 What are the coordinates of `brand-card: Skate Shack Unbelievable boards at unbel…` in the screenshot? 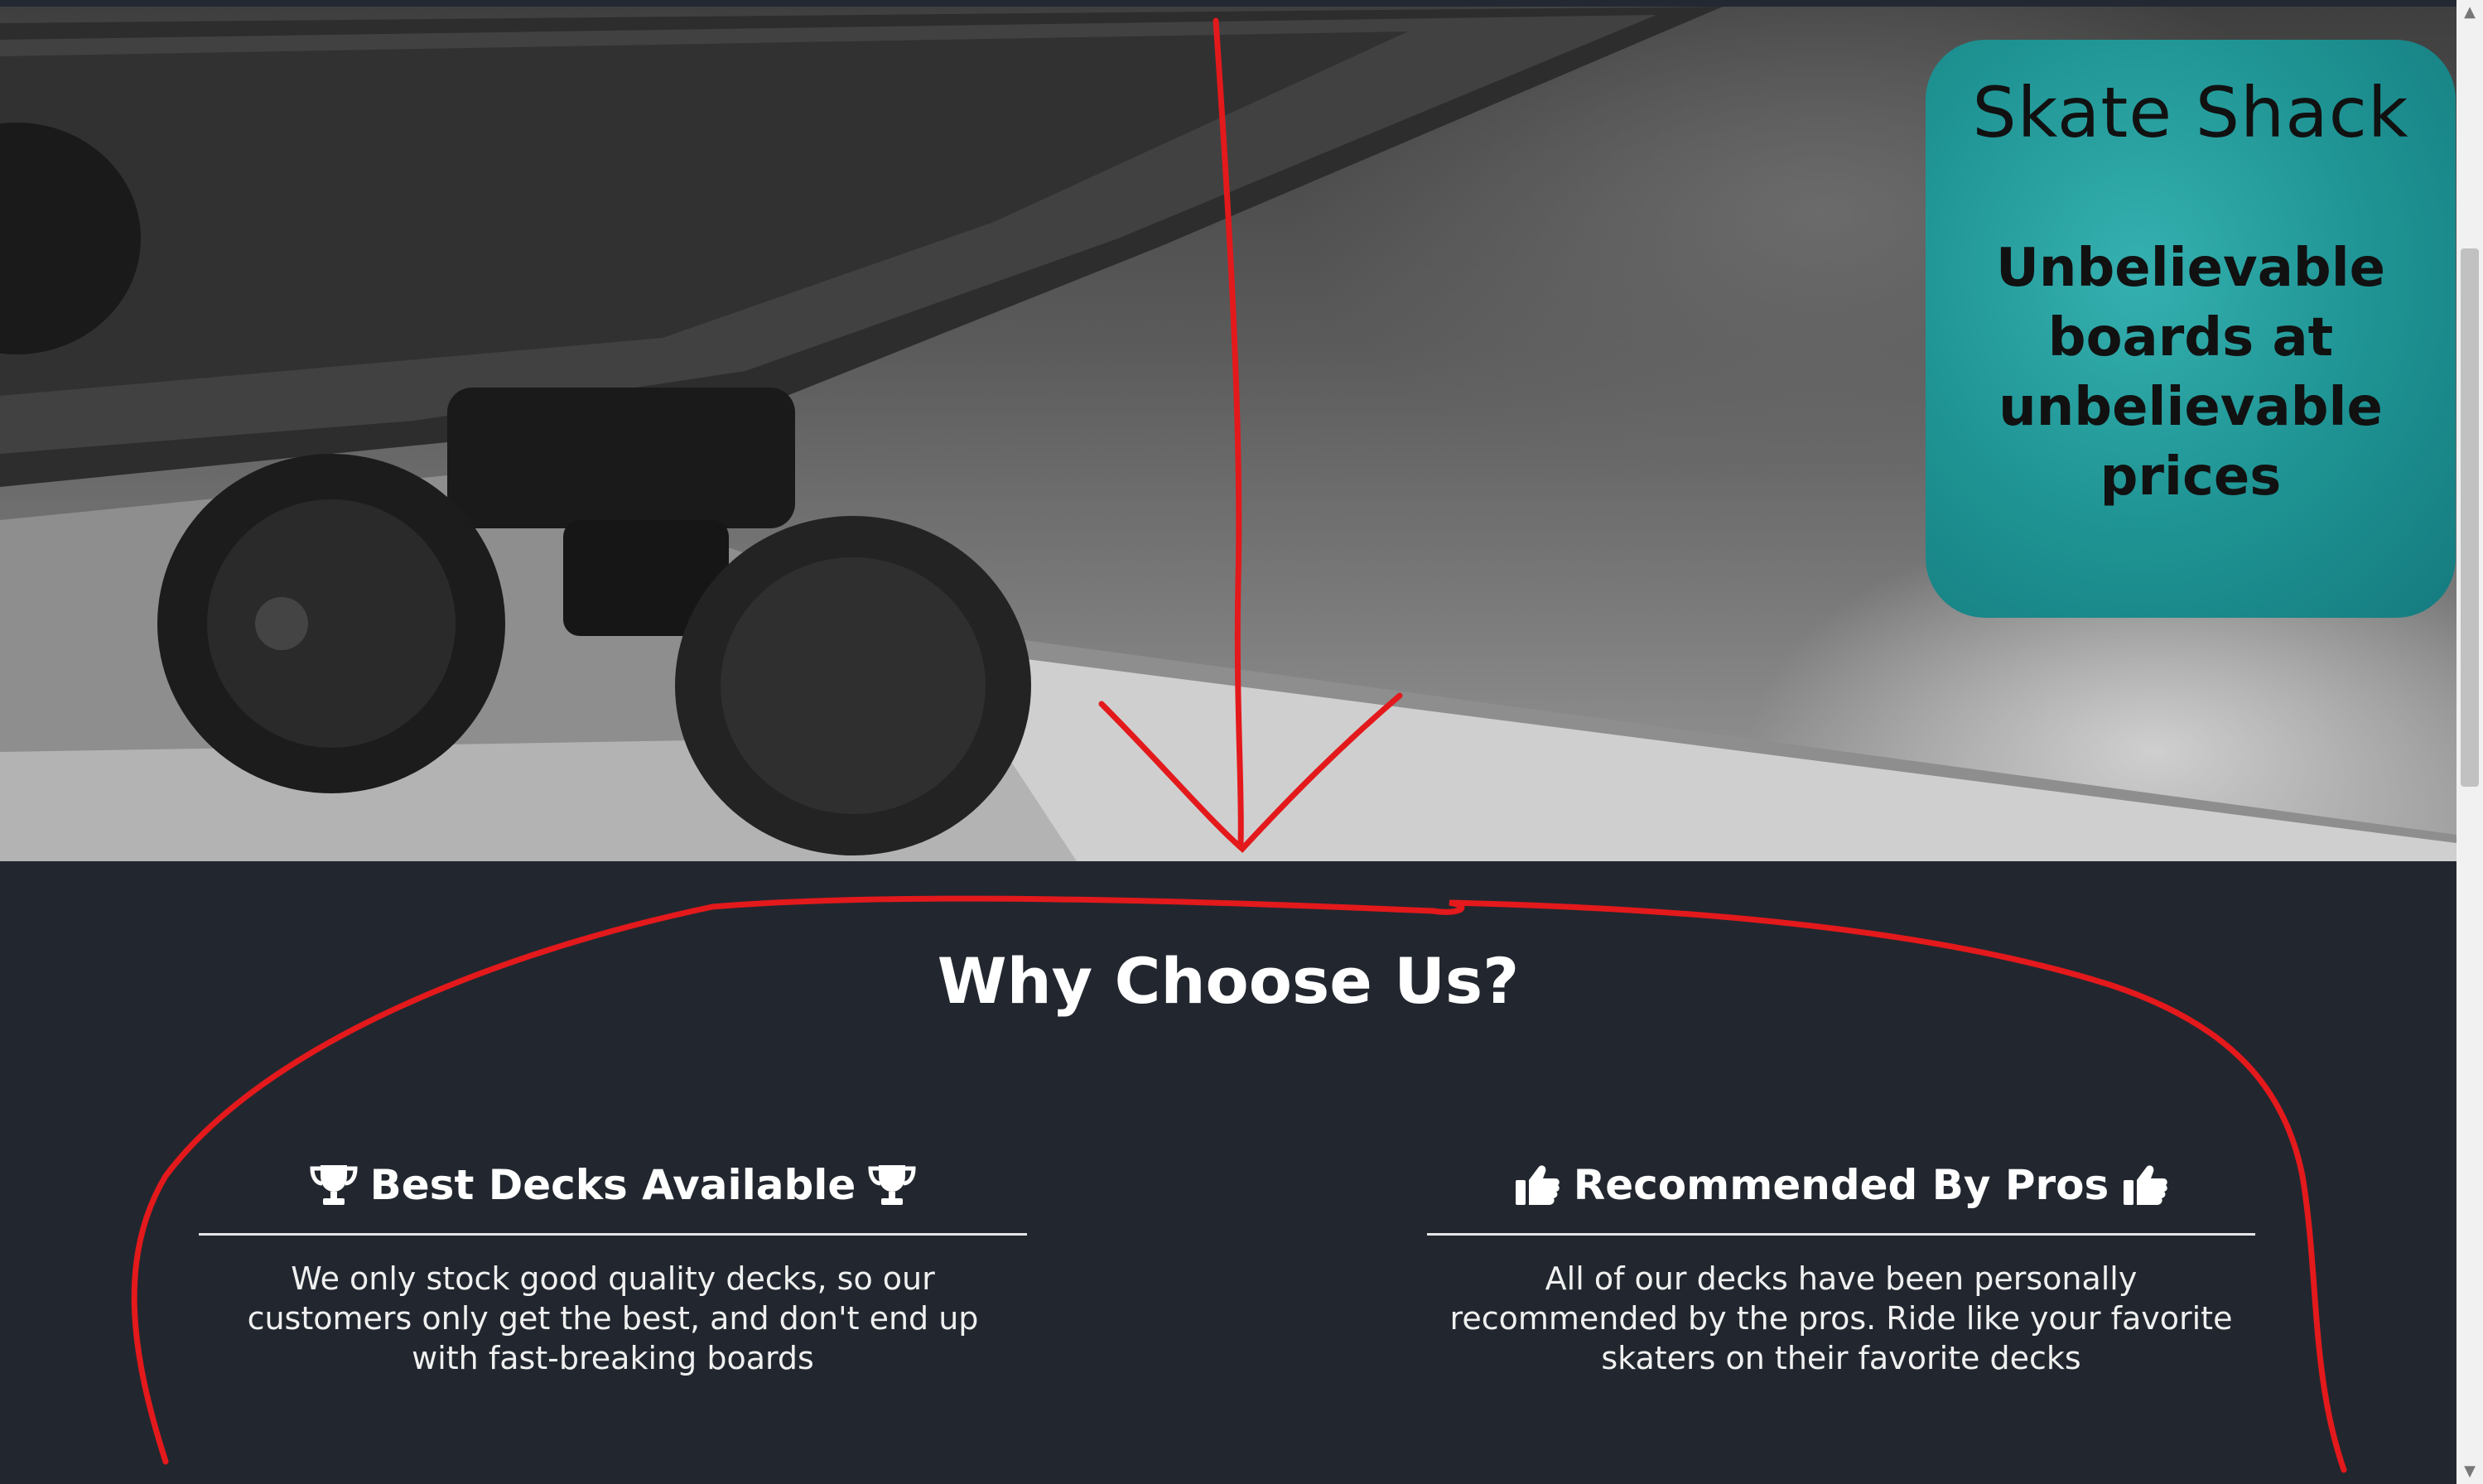 It's located at (2191, 329).